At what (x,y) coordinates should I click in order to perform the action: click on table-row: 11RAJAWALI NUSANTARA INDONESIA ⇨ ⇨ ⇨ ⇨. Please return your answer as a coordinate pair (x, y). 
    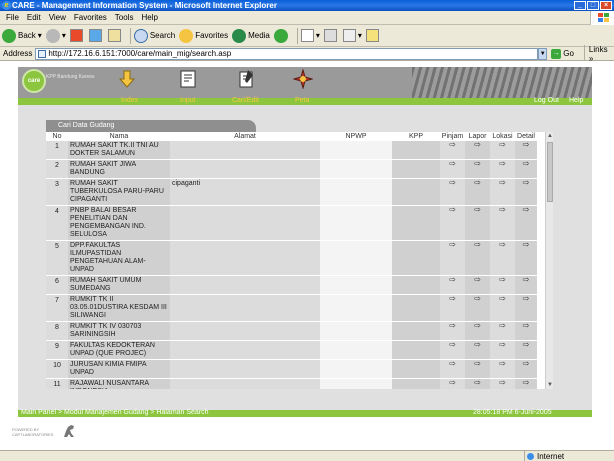
    Looking at the image, I should click on (291, 383).